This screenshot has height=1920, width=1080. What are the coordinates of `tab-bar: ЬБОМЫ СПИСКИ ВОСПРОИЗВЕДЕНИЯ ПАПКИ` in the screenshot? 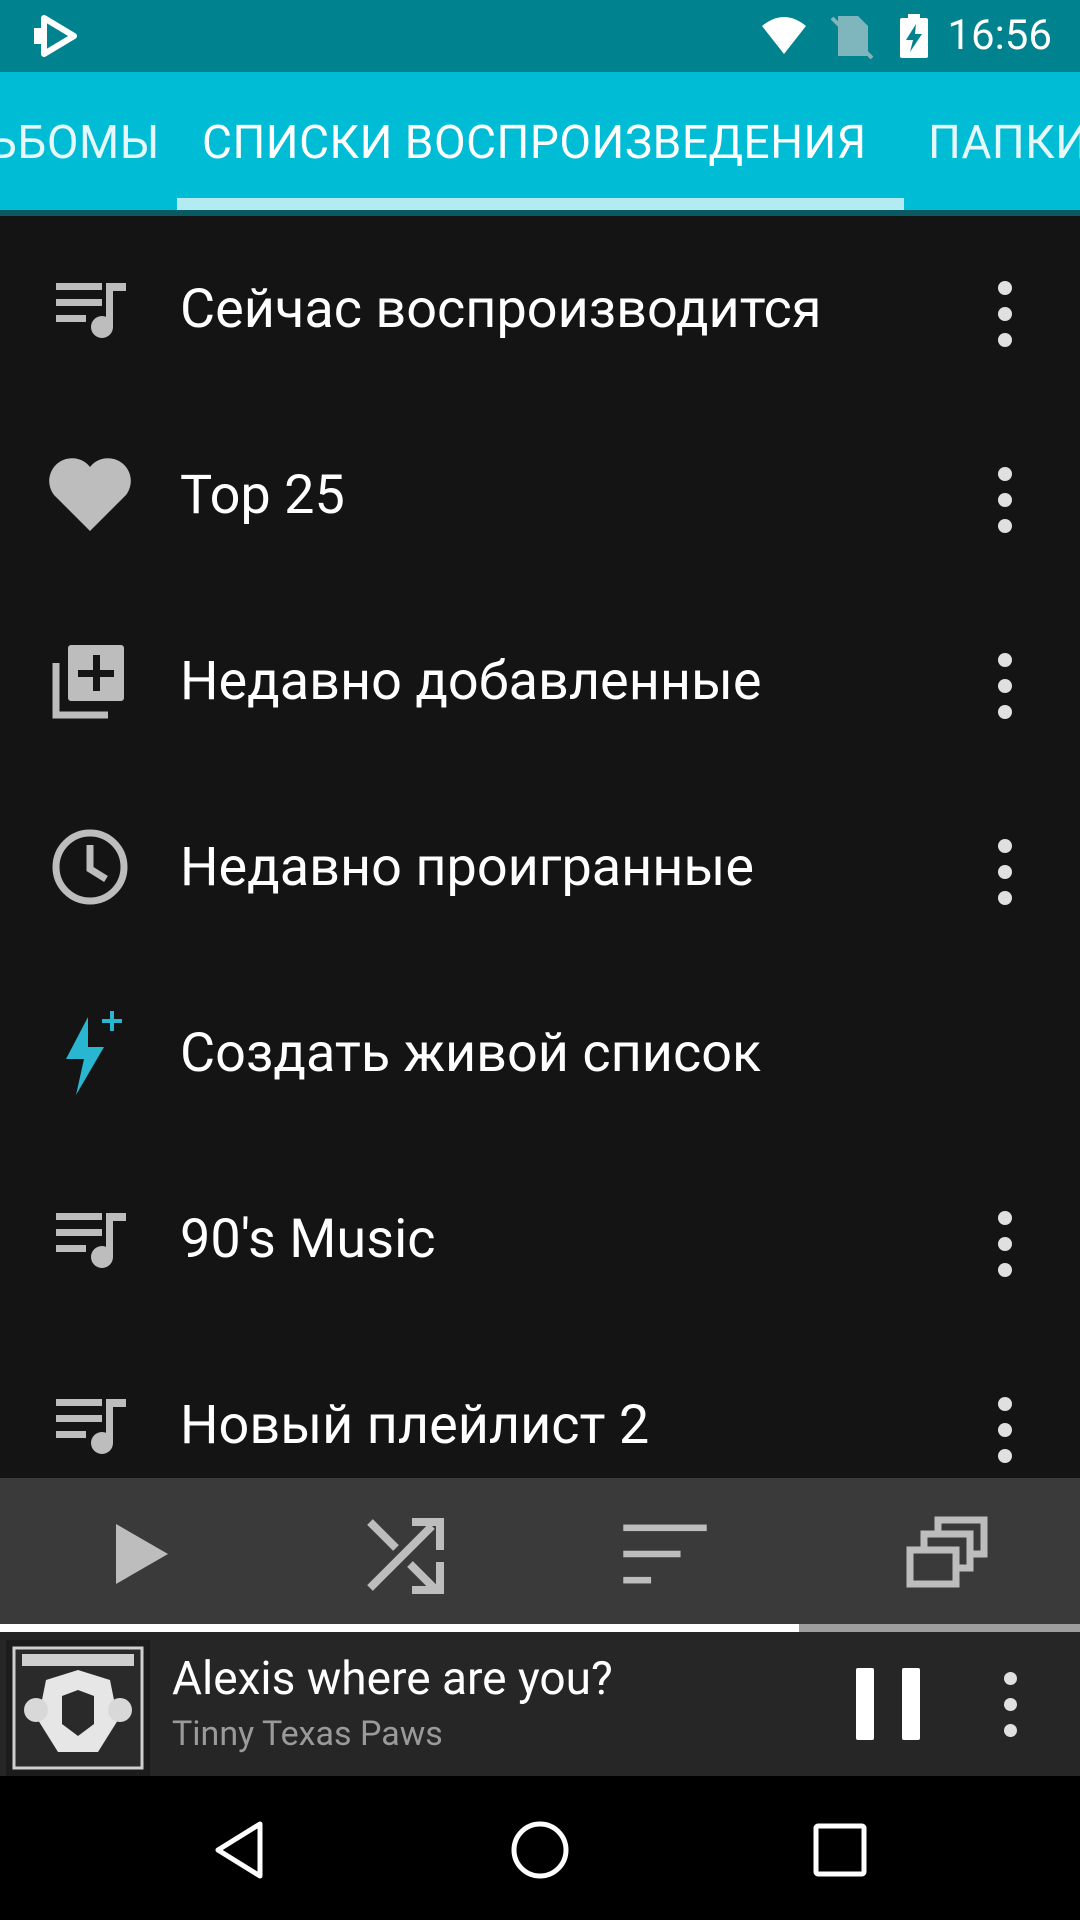 It's located at (540, 143).